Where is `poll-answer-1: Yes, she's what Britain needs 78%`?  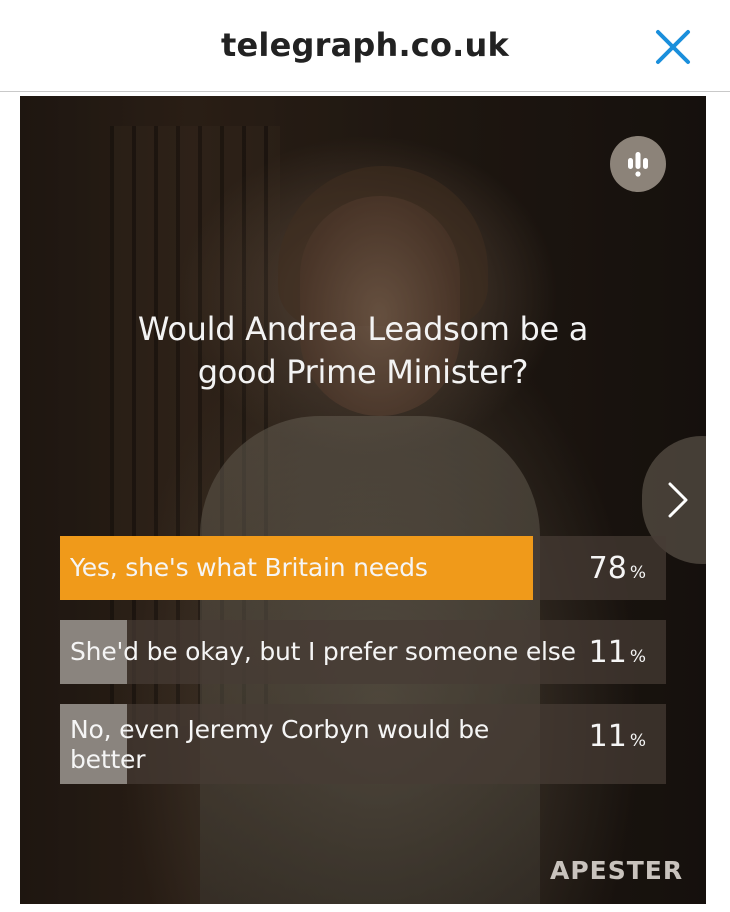 poll-answer-1: Yes, she's what Britain needs 78% is located at coordinates (363, 568).